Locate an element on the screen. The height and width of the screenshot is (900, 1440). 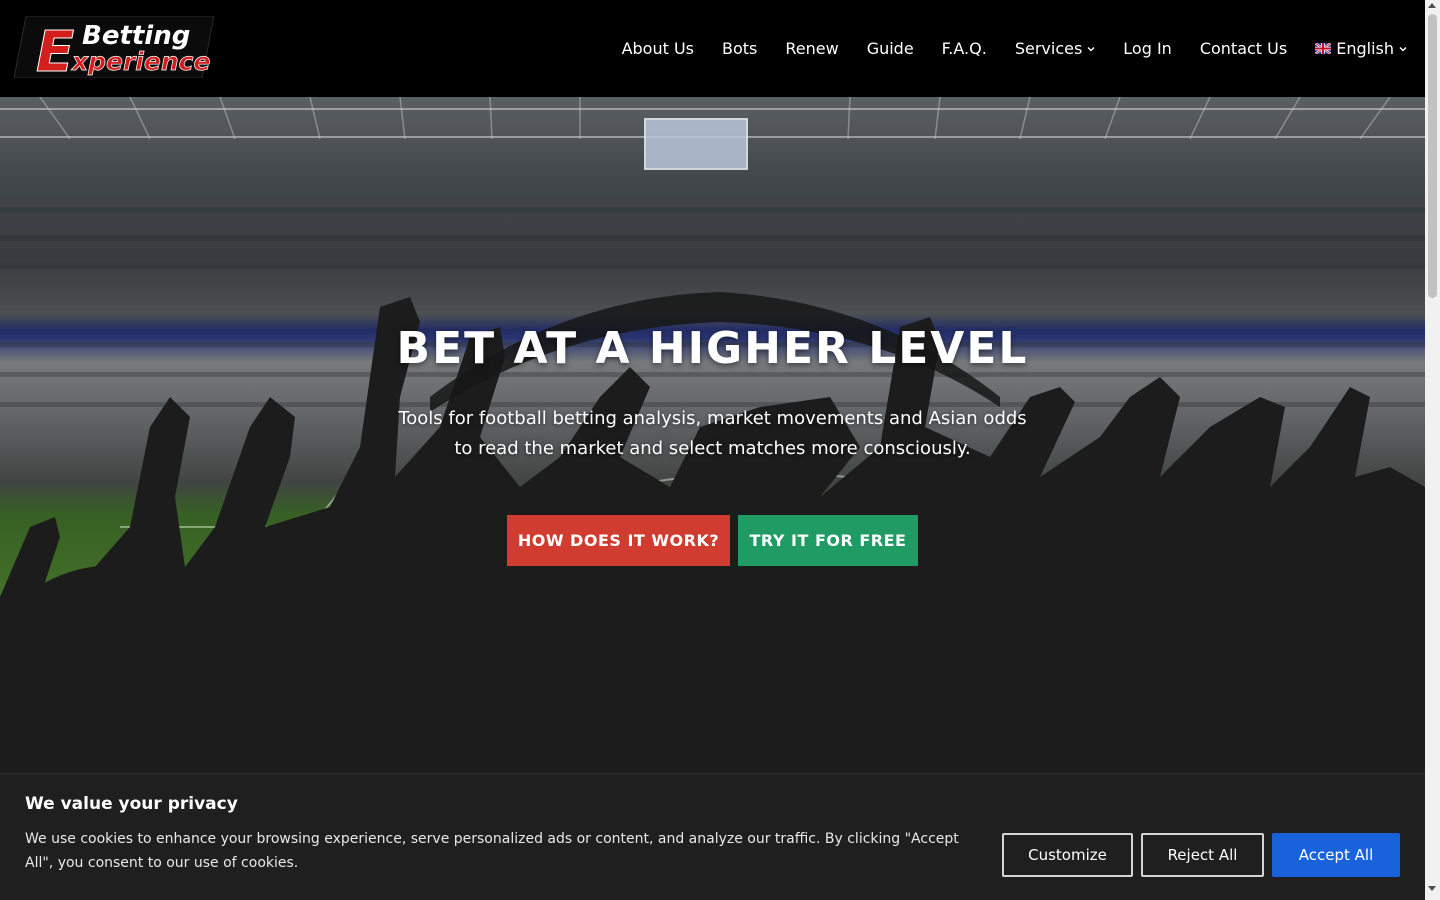
language-selector: English is located at coordinates (1361, 48).